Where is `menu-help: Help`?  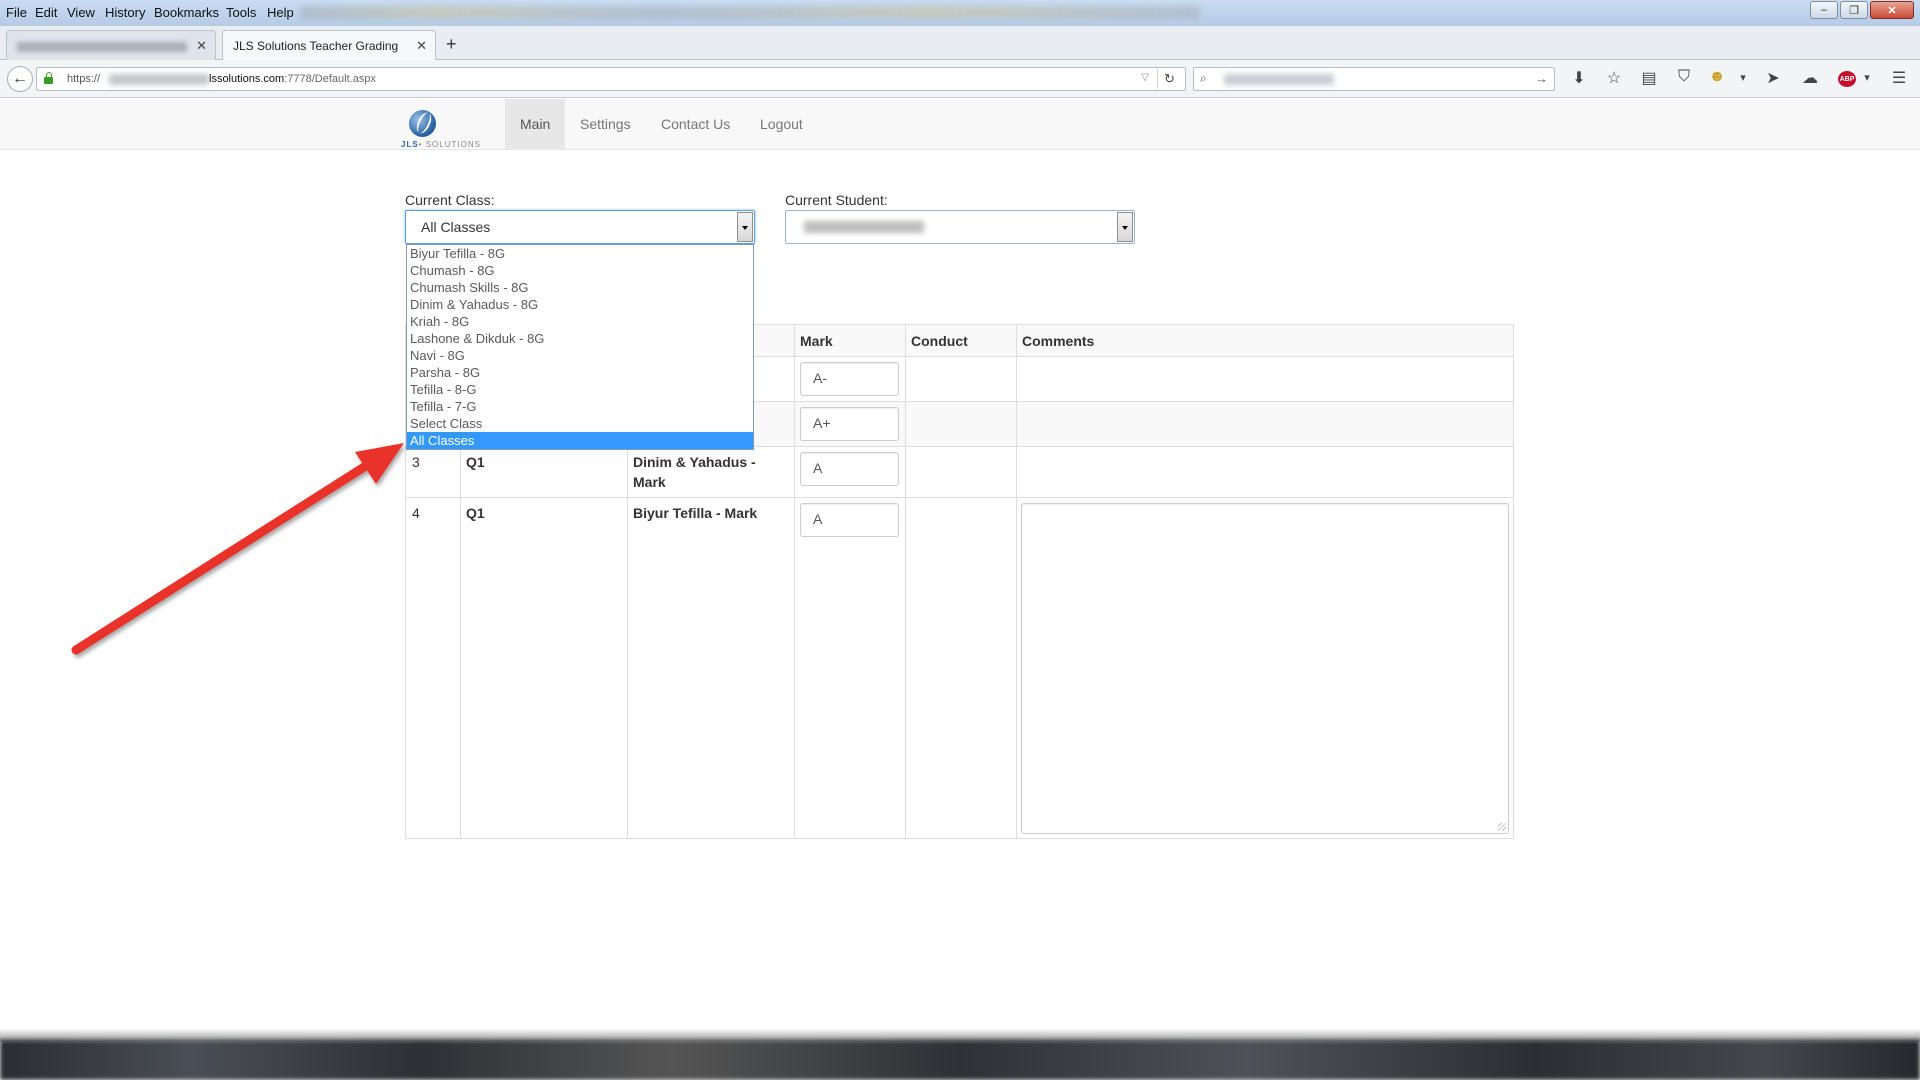 menu-help: Help is located at coordinates (280, 12).